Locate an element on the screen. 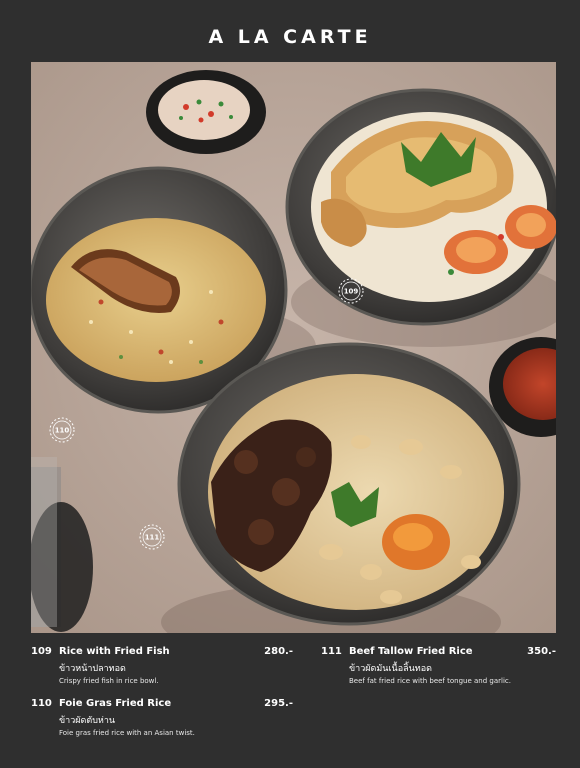 This screenshot has width=580, height=768. bowl-rice-with-fried-fish is located at coordinates (420, 207).